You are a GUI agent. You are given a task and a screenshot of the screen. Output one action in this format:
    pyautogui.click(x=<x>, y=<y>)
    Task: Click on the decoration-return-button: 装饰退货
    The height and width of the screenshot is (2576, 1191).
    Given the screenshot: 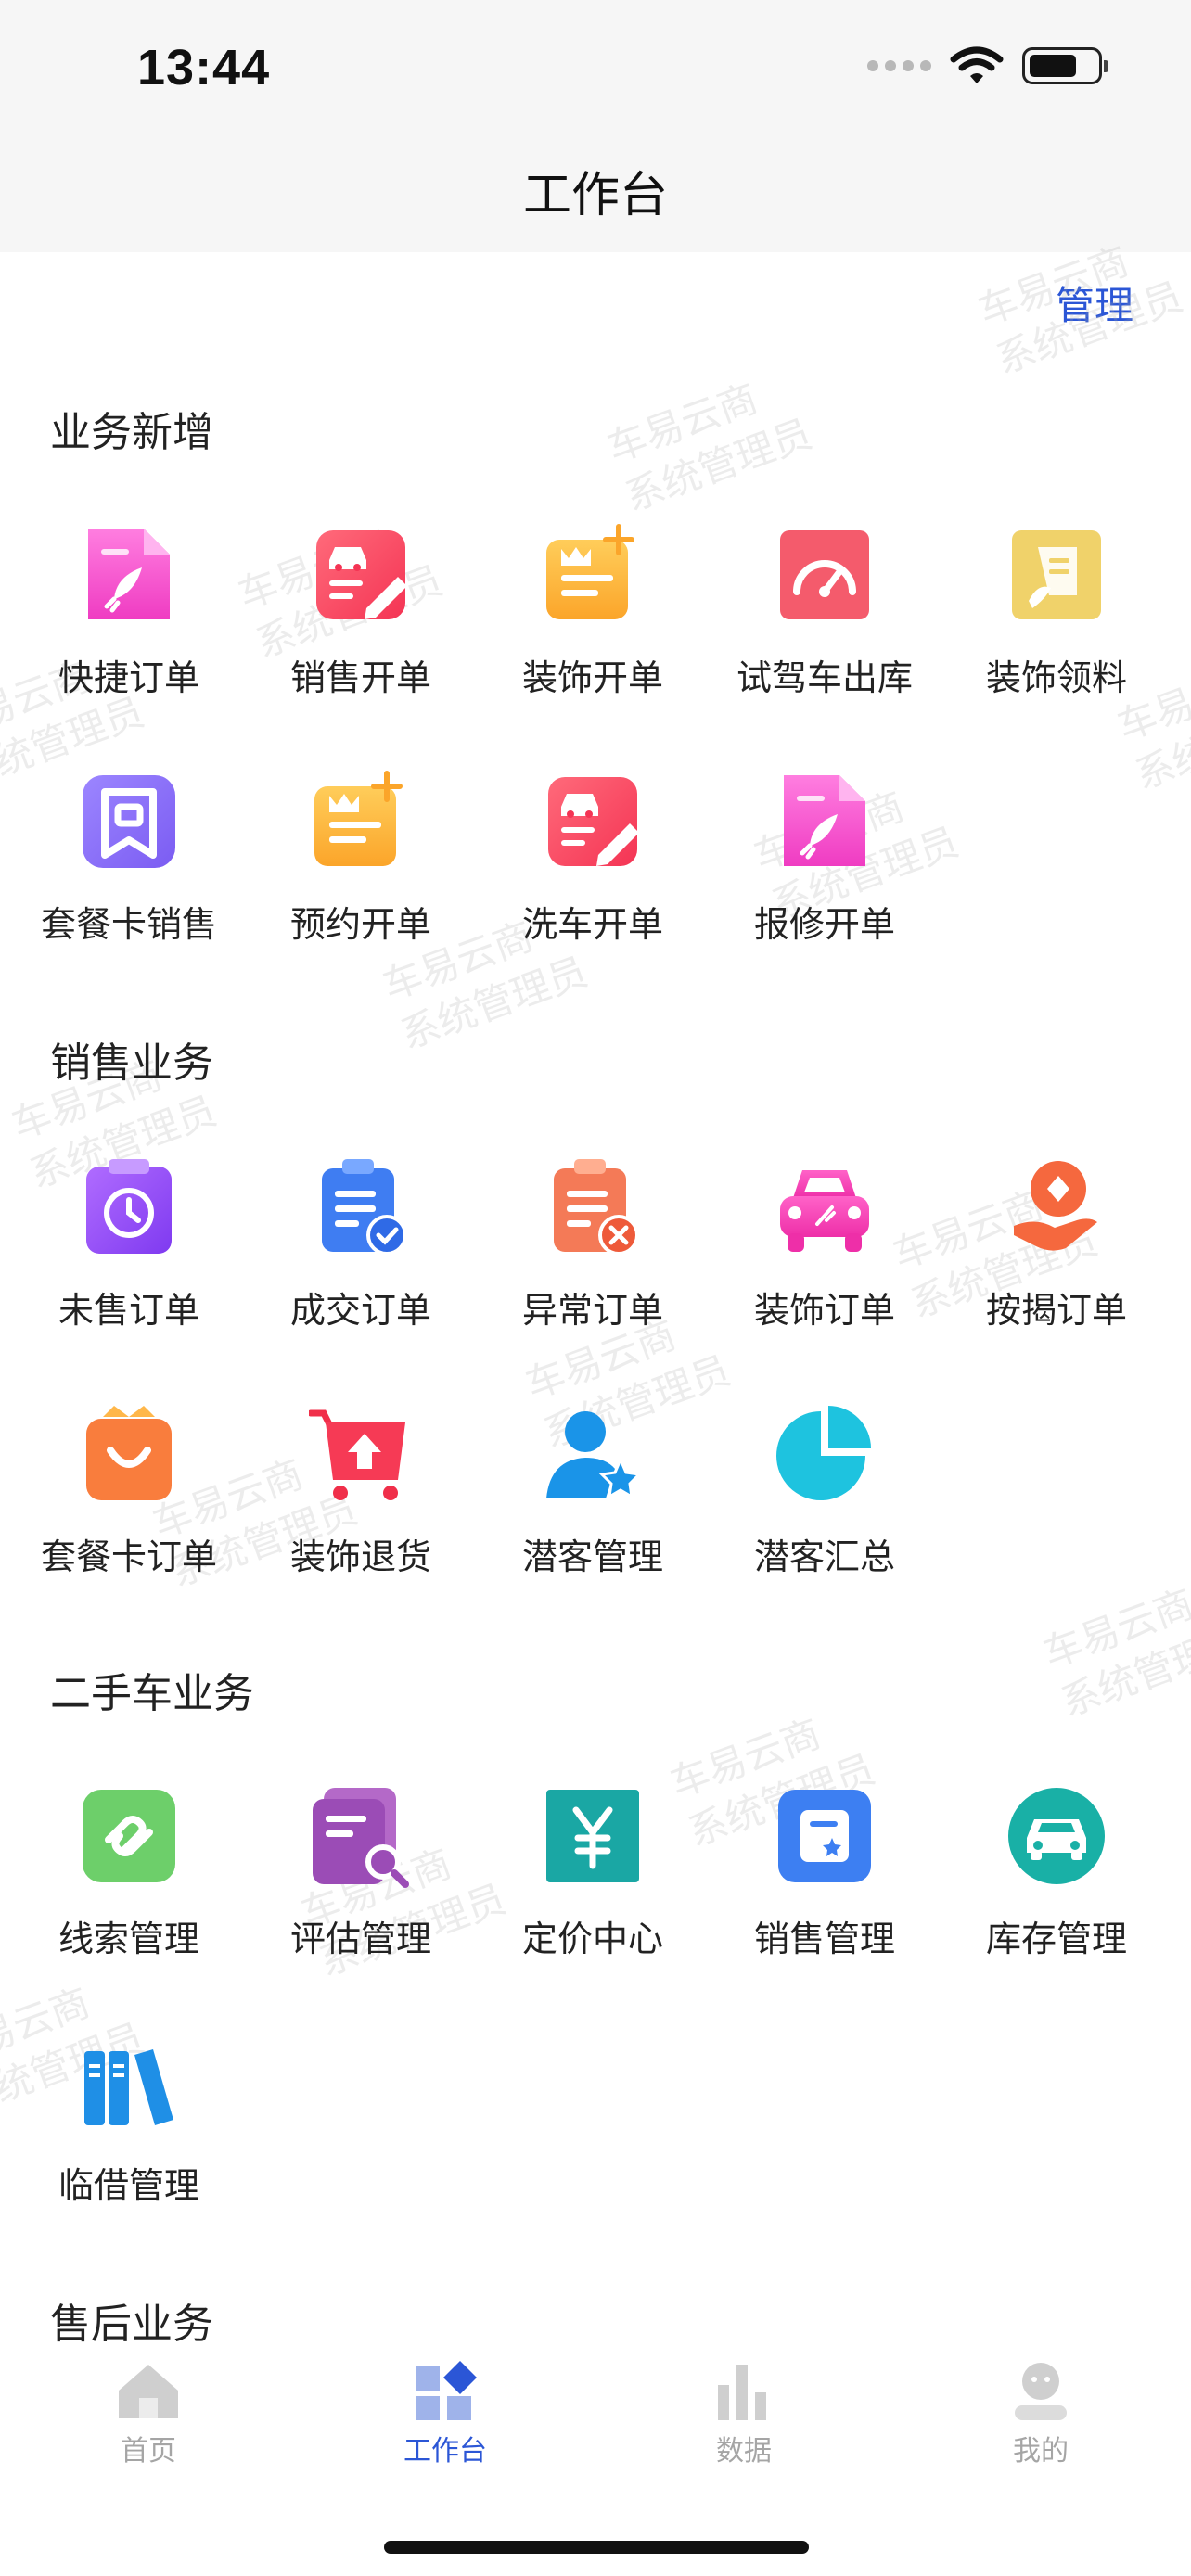 What is the action you would take?
    pyautogui.click(x=361, y=1518)
    